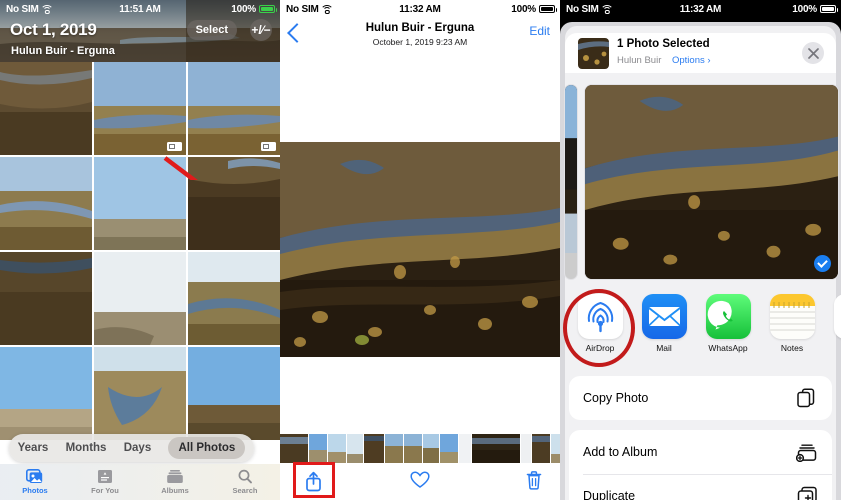  Describe the element at coordinates (593, 53) in the screenshot. I see `selected-photo-thumbnail` at that location.